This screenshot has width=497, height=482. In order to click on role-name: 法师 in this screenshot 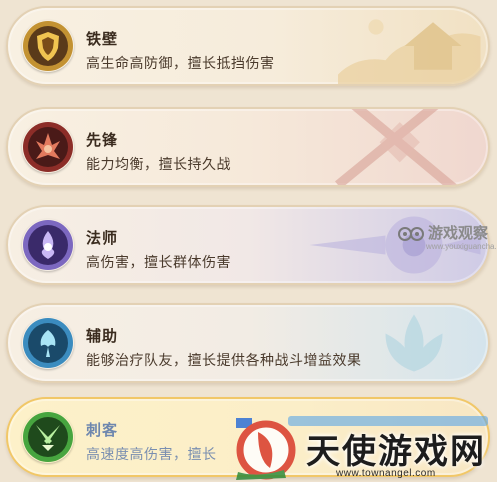, I will do `click(102, 238)`.